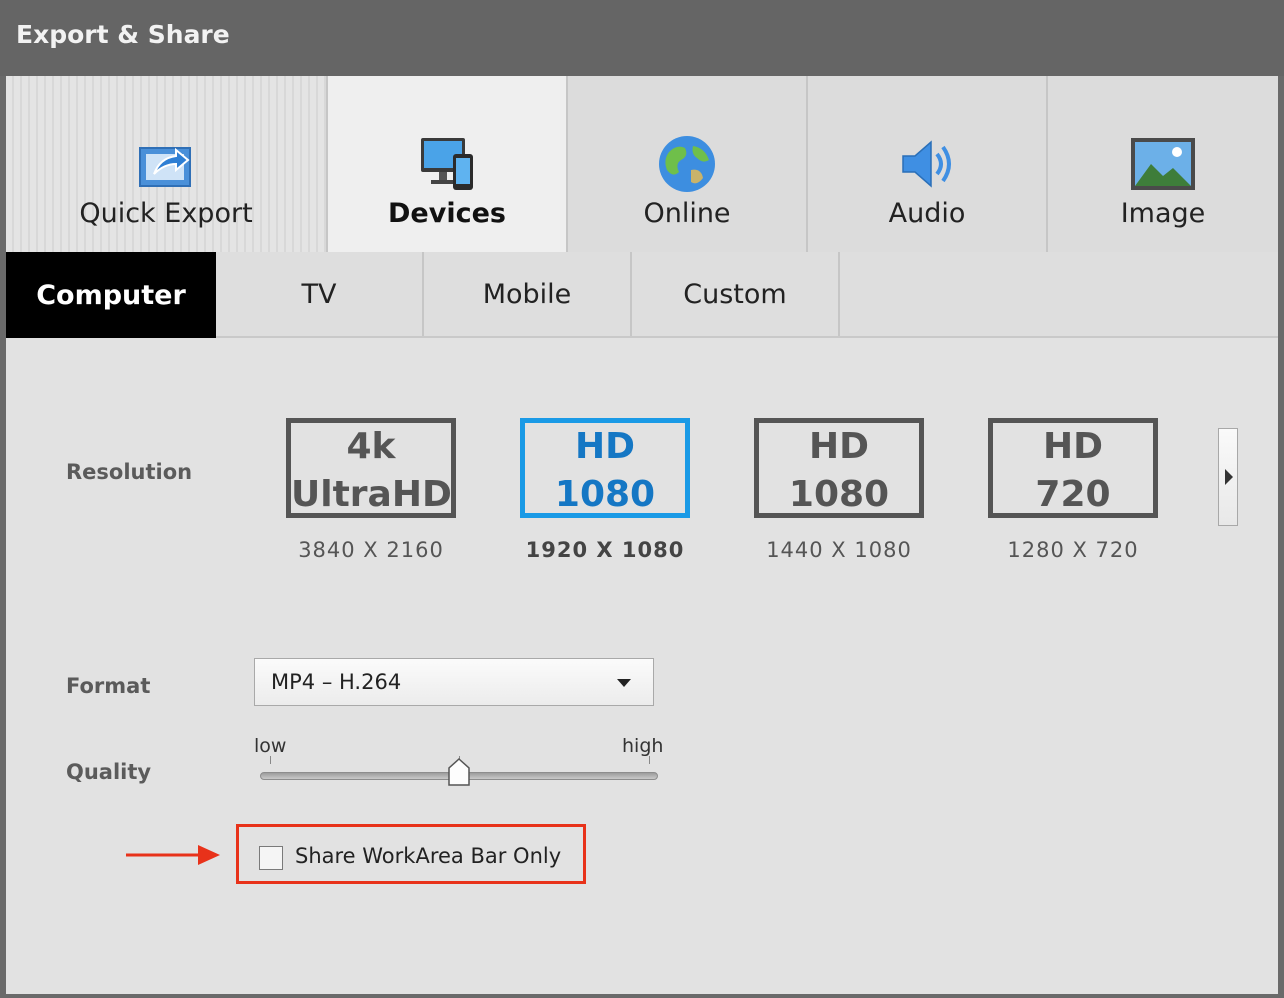 The width and height of the screenshot is (1284, 998). Describe the element at coordinates (643, 746) in the screenshot. I see `quality-high-label: high` at that location.